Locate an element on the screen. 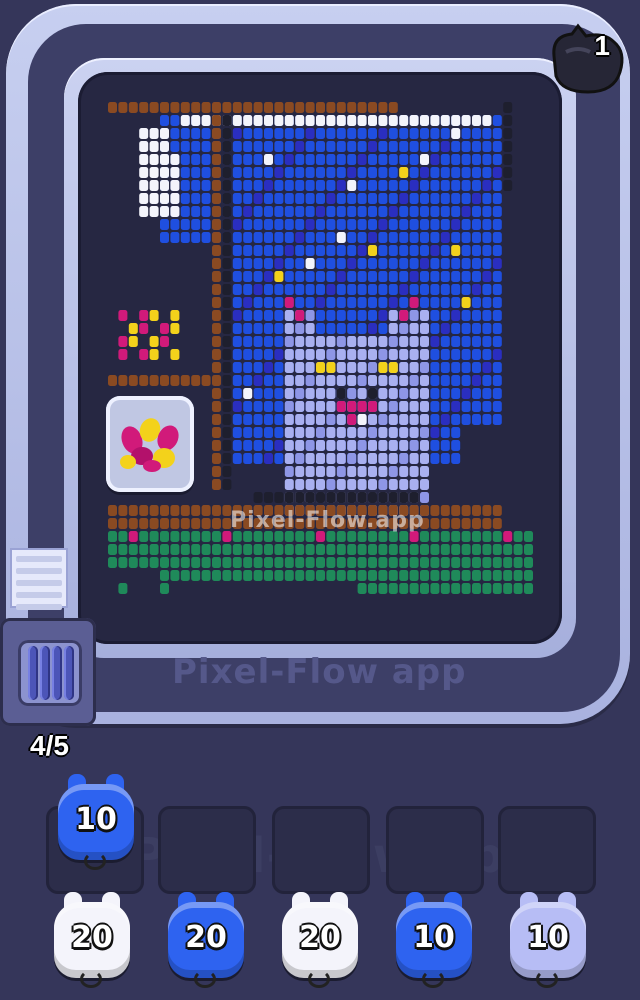 This screenshot has width=640, height=1000. cat-counter-value: 1 is located at coordinates (602, 45).